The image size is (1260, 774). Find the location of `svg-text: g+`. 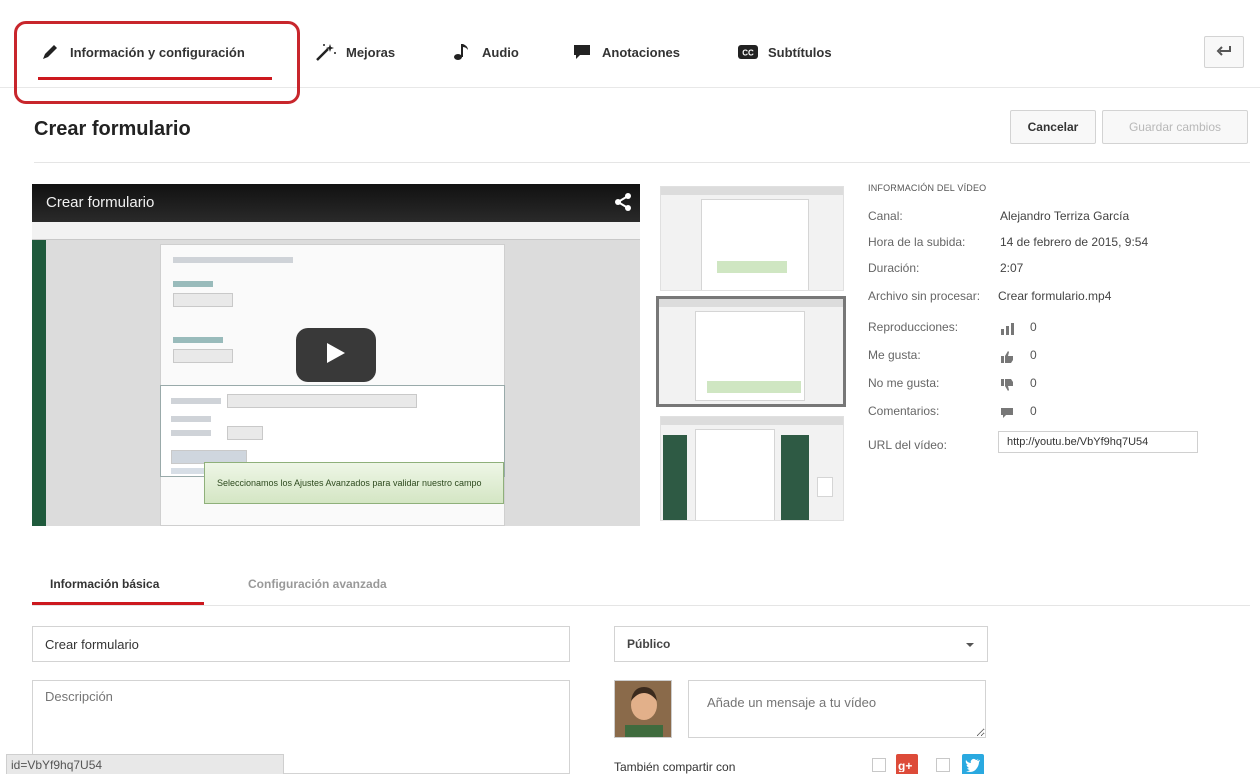

svg-text: g+ is located at coordinates (905, 765).